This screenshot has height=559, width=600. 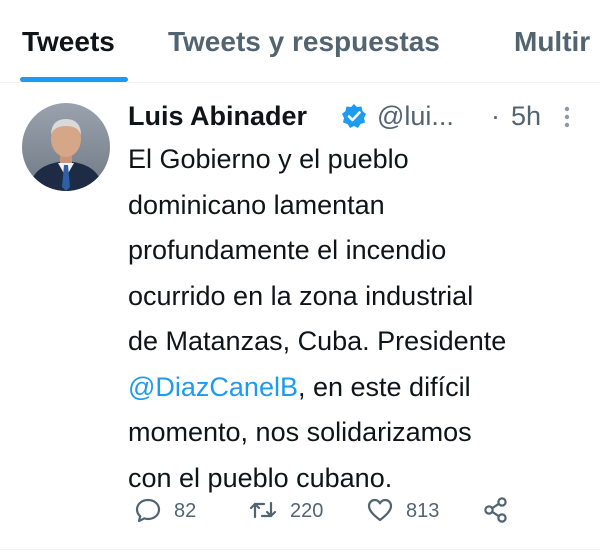 What do you see at coordinates (217, 116) in the screenshot?
I see `author-name: Luis Abinader` at bounding box center [217, 116].